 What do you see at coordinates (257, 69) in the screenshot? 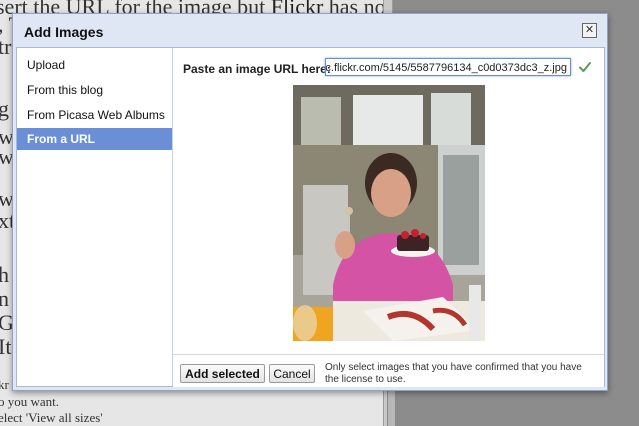
I see `url-label: Paste an image URL here:` at bounding box center [257, 69].